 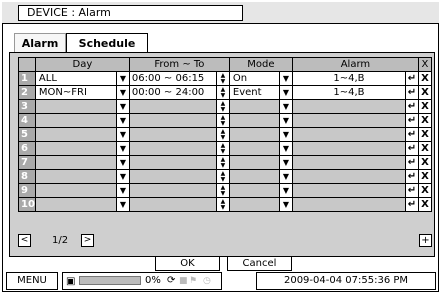 What do you see at coordinates (75, 78) in the screenshot?
I see `day-cell: ALL` at bounding box center [75, 78].